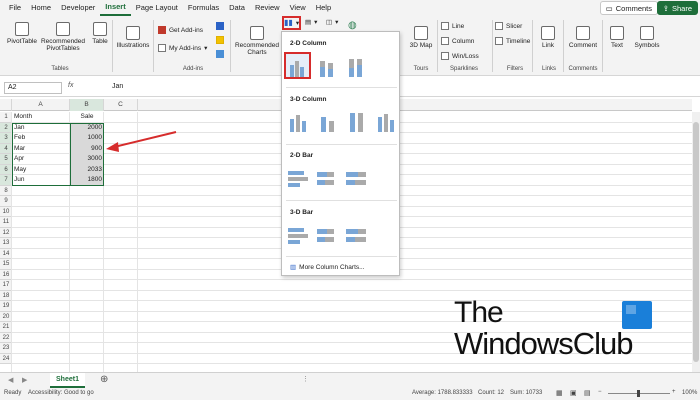 This screenshot has width=700, height=400. I want to click on 3d-100-stacked-column-option, so click(355, 121).